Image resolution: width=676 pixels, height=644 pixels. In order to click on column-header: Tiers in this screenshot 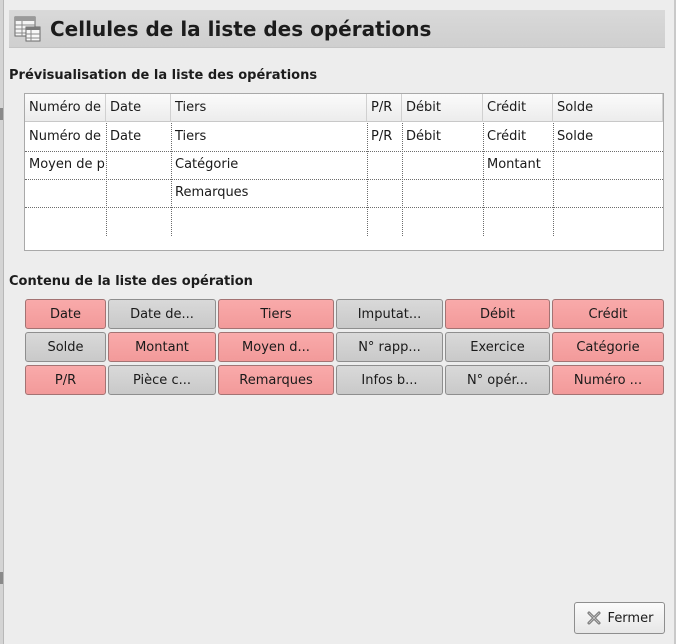, I will do `click(269, 108)`.